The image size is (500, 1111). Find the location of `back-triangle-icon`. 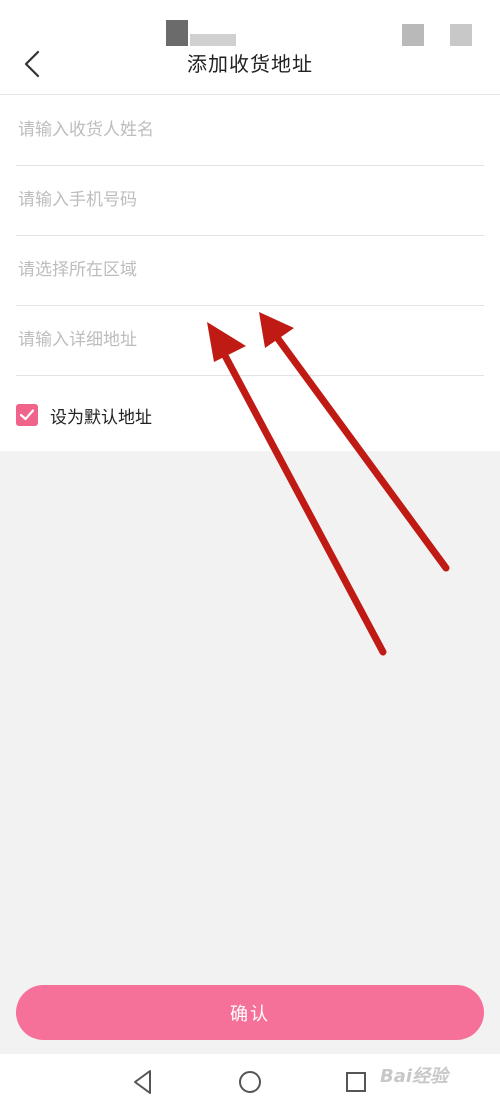

back-triangle-icon is located at coordinates (143, 1082).